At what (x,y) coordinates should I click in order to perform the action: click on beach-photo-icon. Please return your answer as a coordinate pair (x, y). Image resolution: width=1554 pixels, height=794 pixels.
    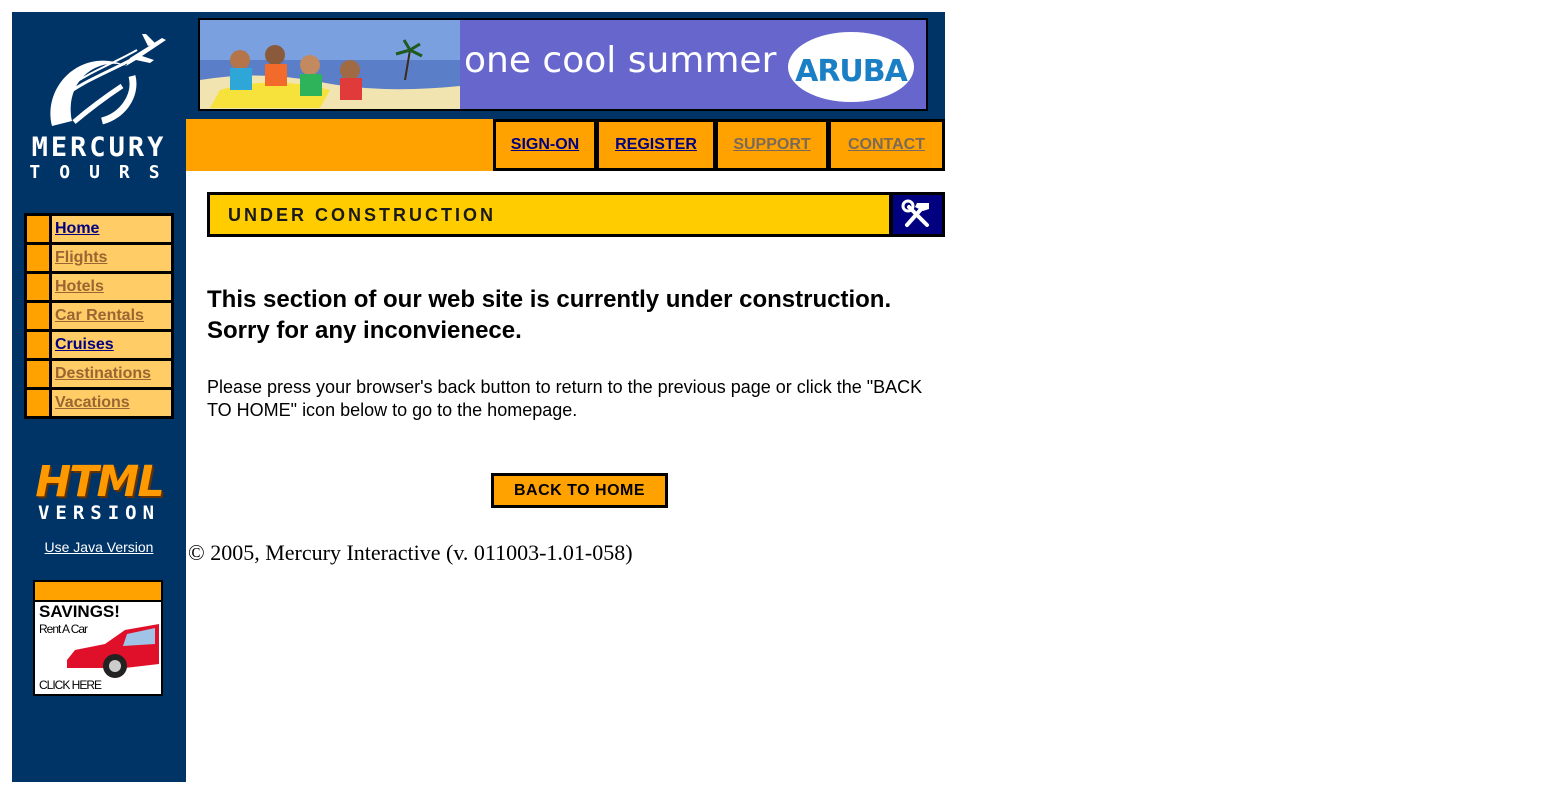
    Looking at the image, I should click on (330, 64).